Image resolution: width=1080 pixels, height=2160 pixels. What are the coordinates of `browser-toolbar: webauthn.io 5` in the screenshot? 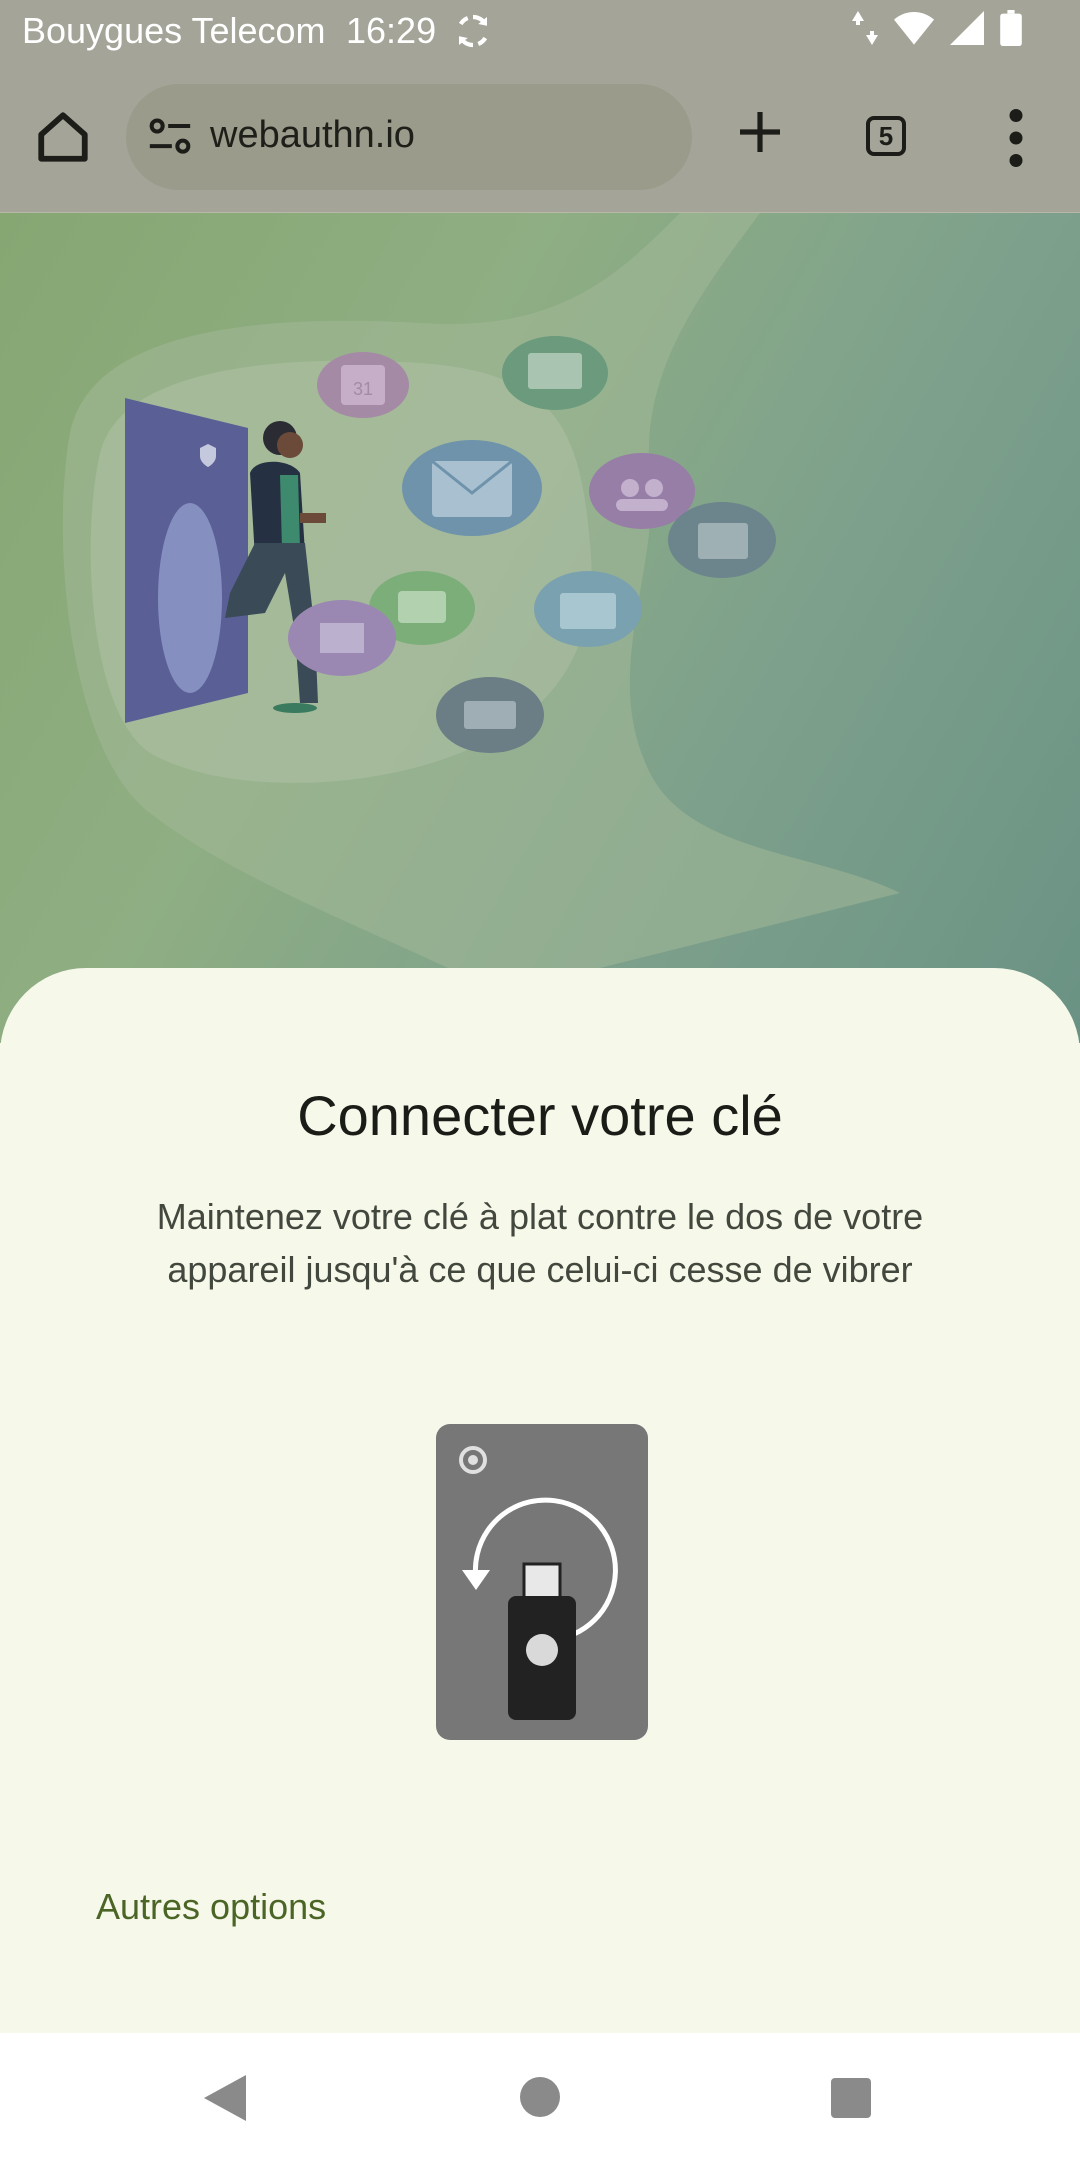 It's located at (540, 139).